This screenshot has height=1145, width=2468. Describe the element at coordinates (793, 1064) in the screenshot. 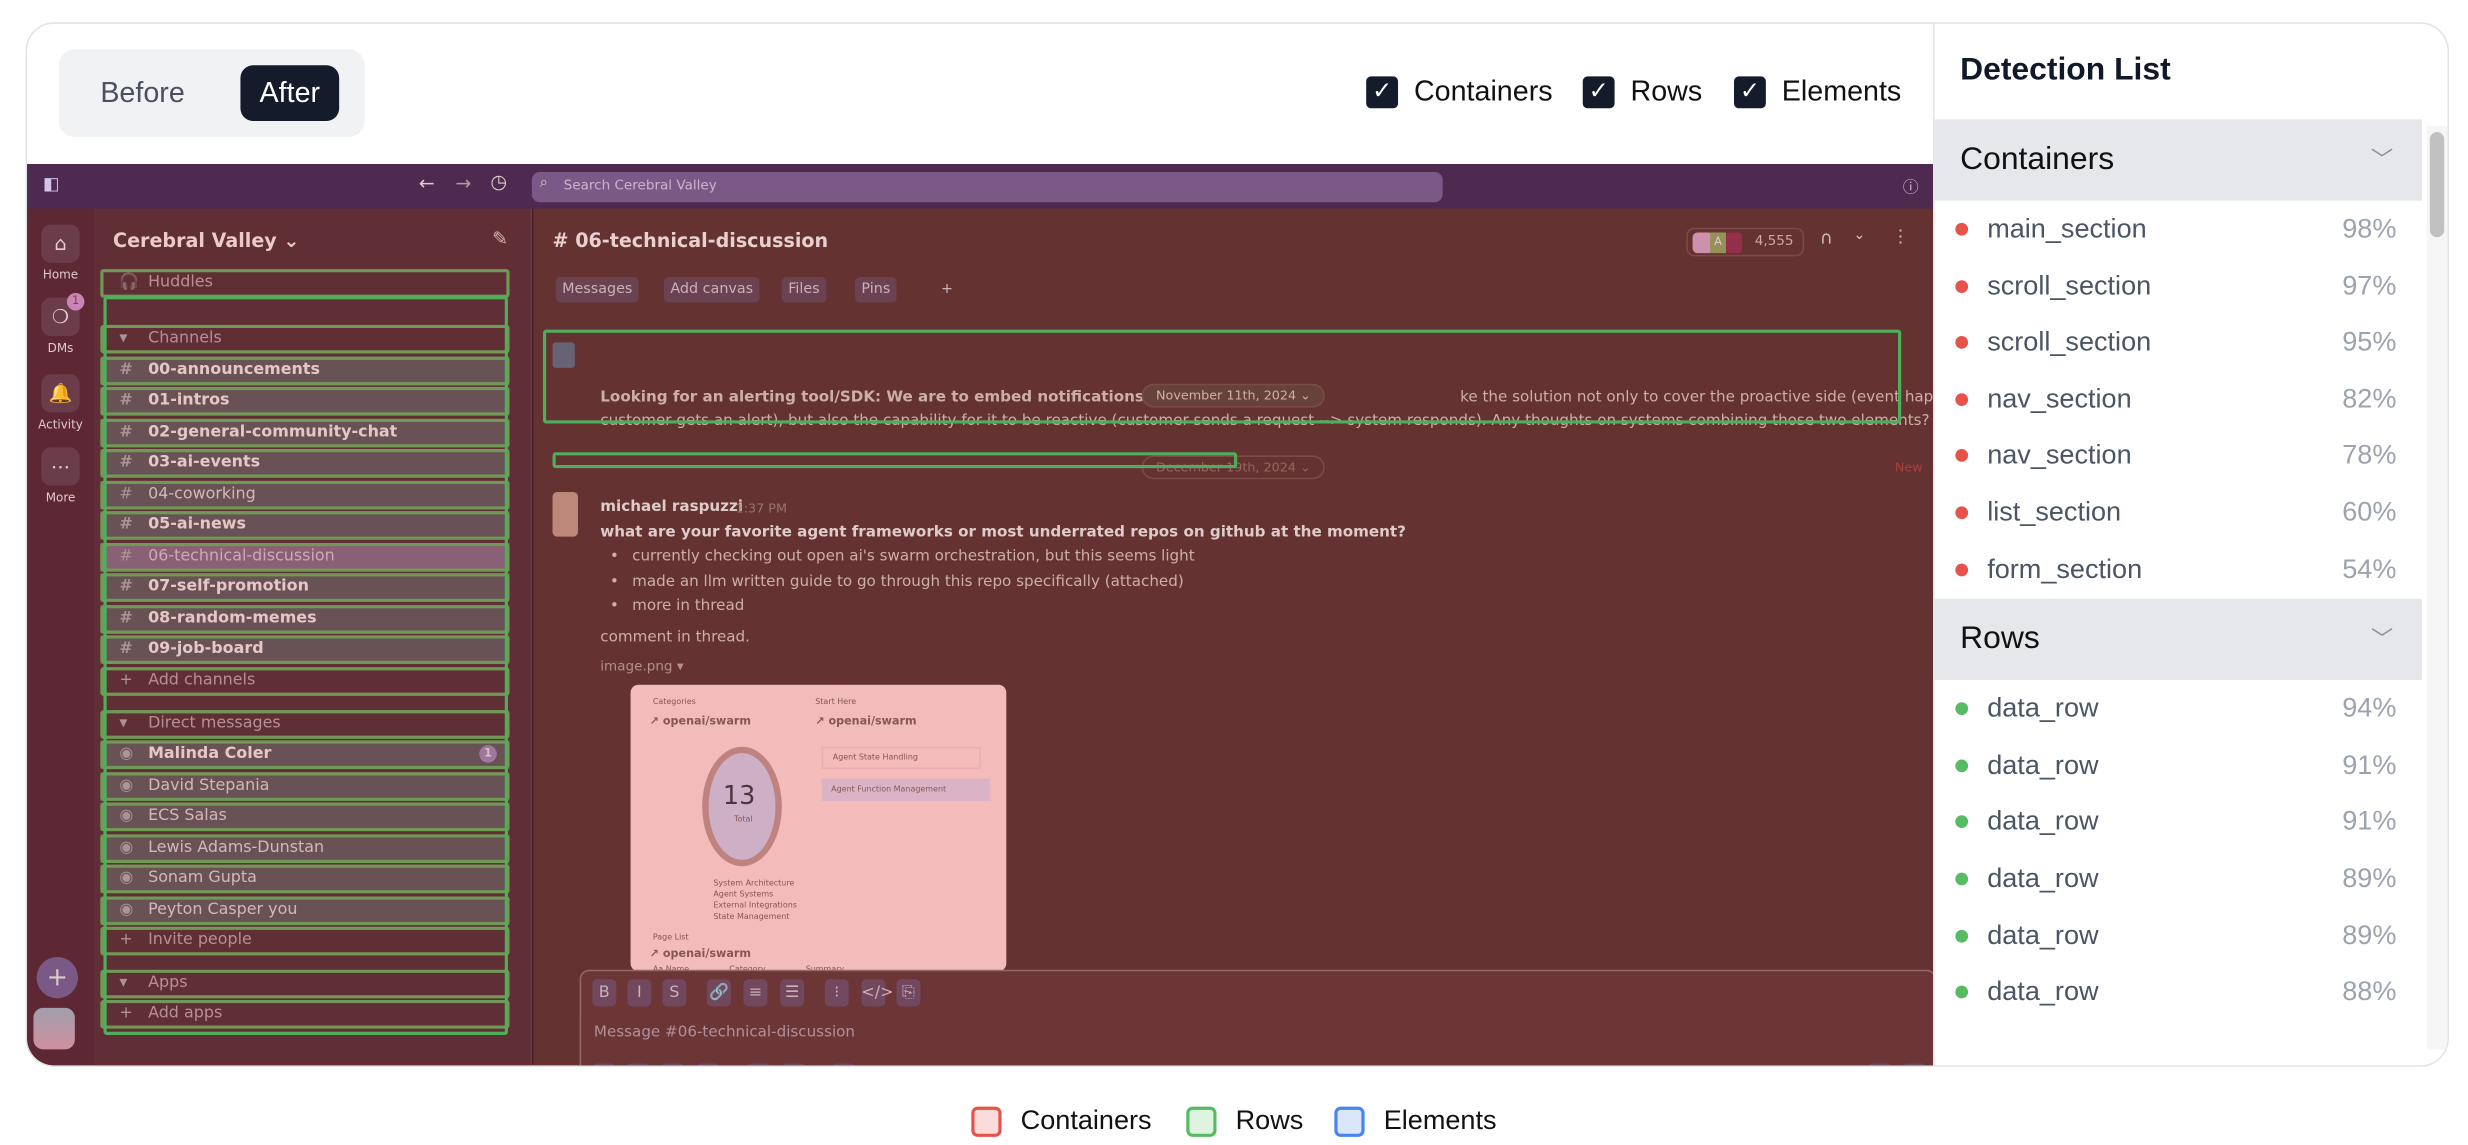

I see `microphone-icon: 🎙` at that location.